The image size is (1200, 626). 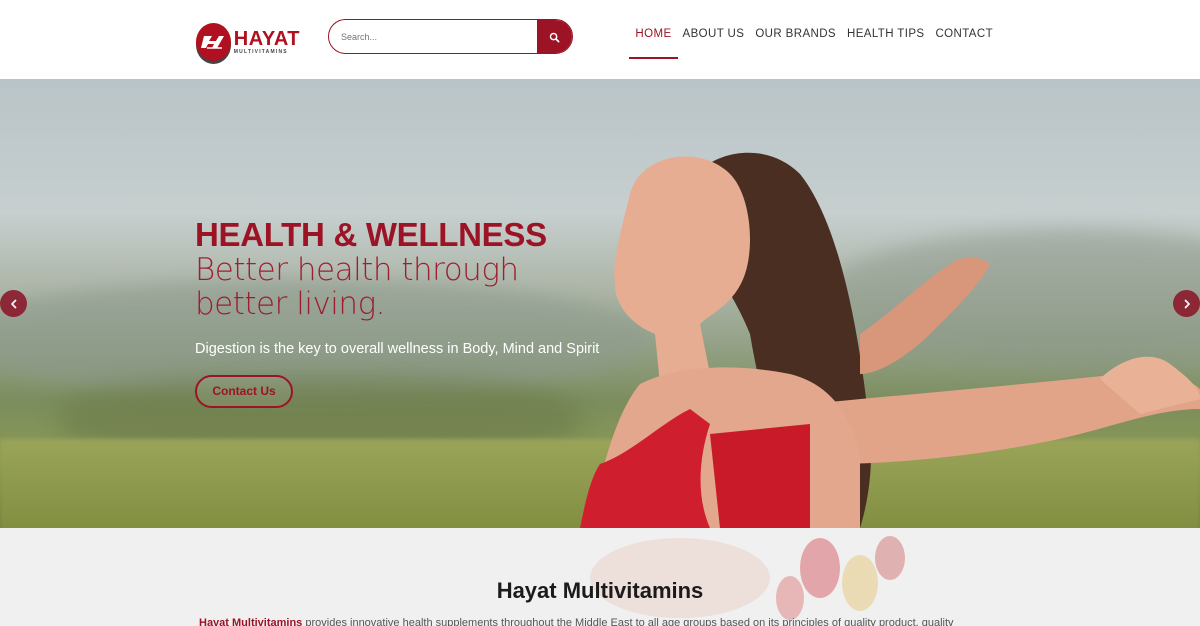 What do you see at coordinates (371, 234) in the screenshot?
I see `hero-title: HEALTH & WELLNESS` at bounding box center [371, 234].